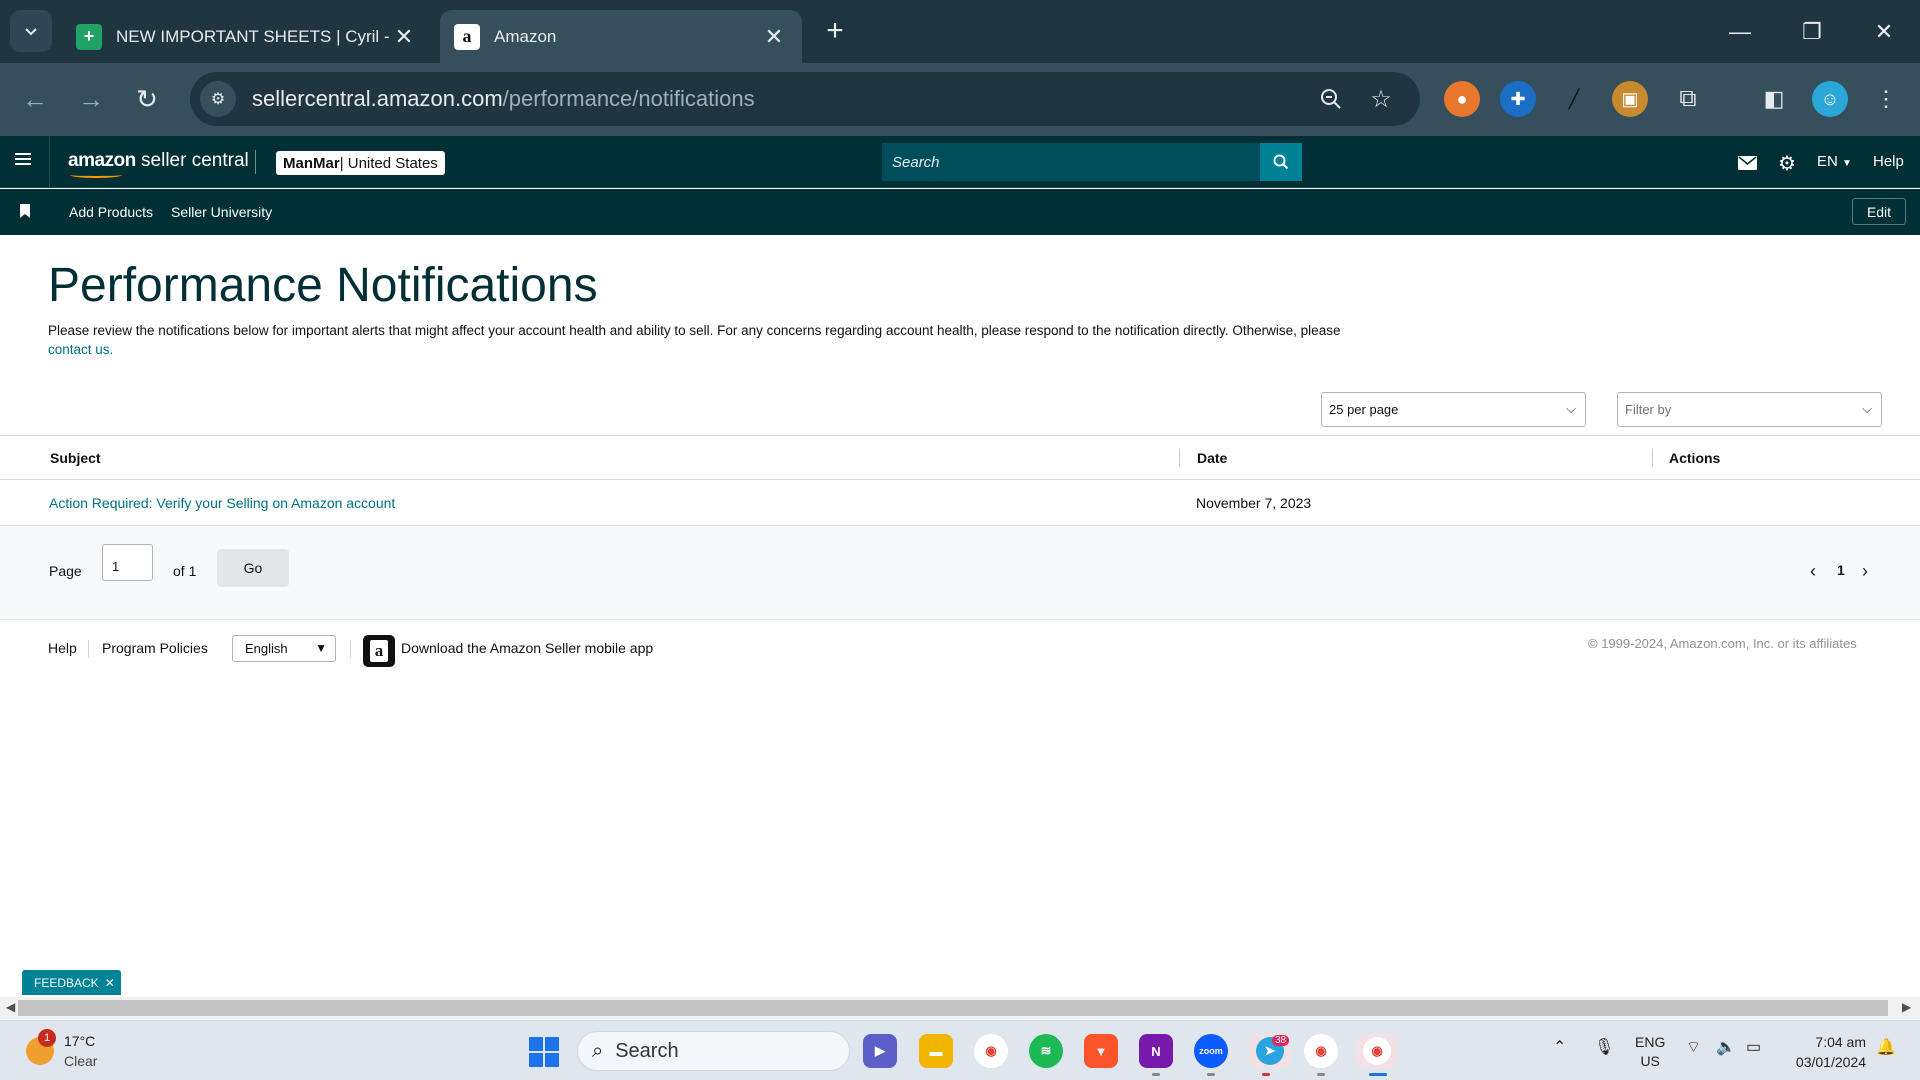 The height and width of the screenshot is (1080, 1920). Describe the element at coordinates (1381, 99) in the screenshot. I see `bookmark-star-icon: ☆` at that location.